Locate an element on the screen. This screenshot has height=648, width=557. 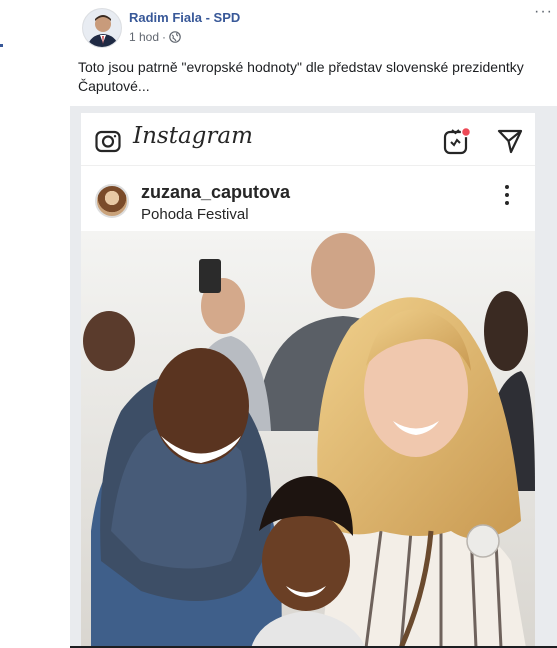
post-time: 1 hod is located at coordinates (144, 37).